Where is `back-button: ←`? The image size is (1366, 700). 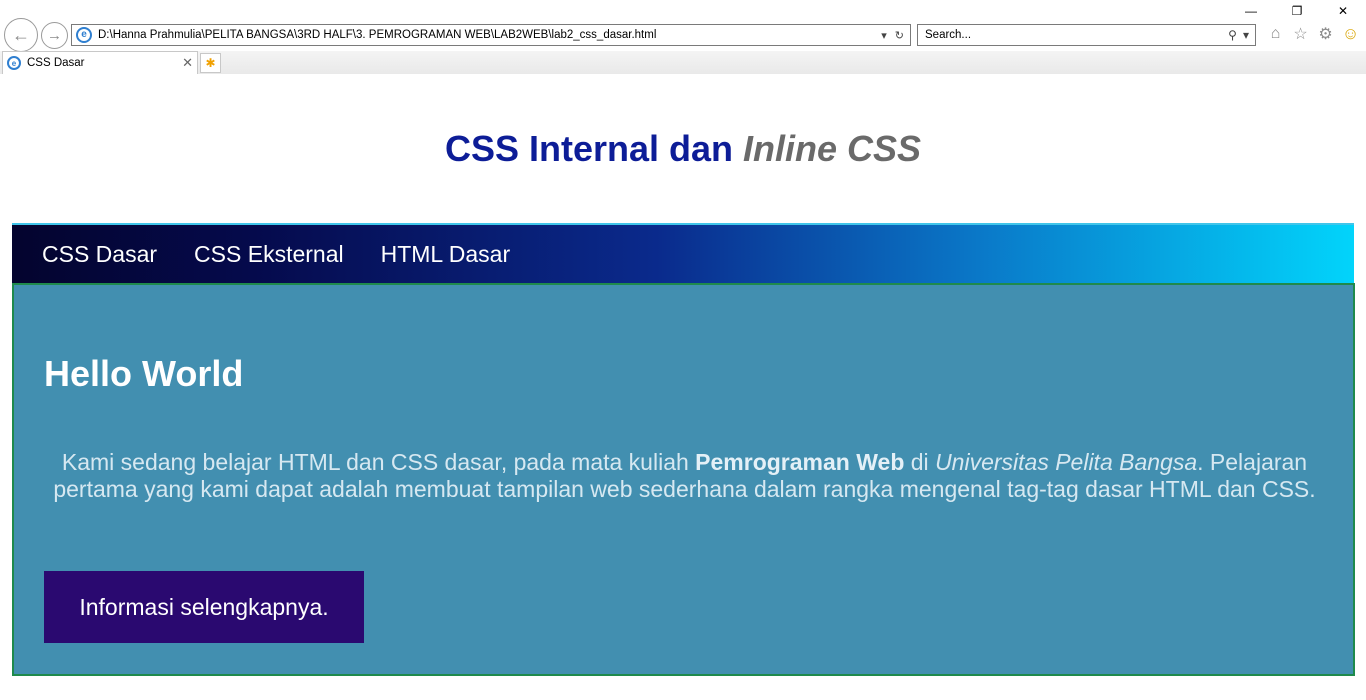
back-button: ← is located at coordinates (21, 35).